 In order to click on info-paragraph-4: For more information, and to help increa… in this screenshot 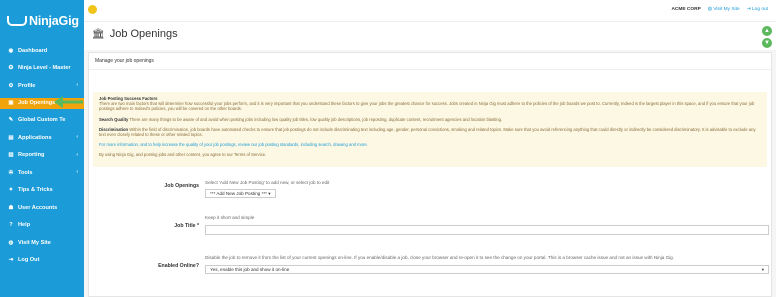, I will do `click(430, 144)`.